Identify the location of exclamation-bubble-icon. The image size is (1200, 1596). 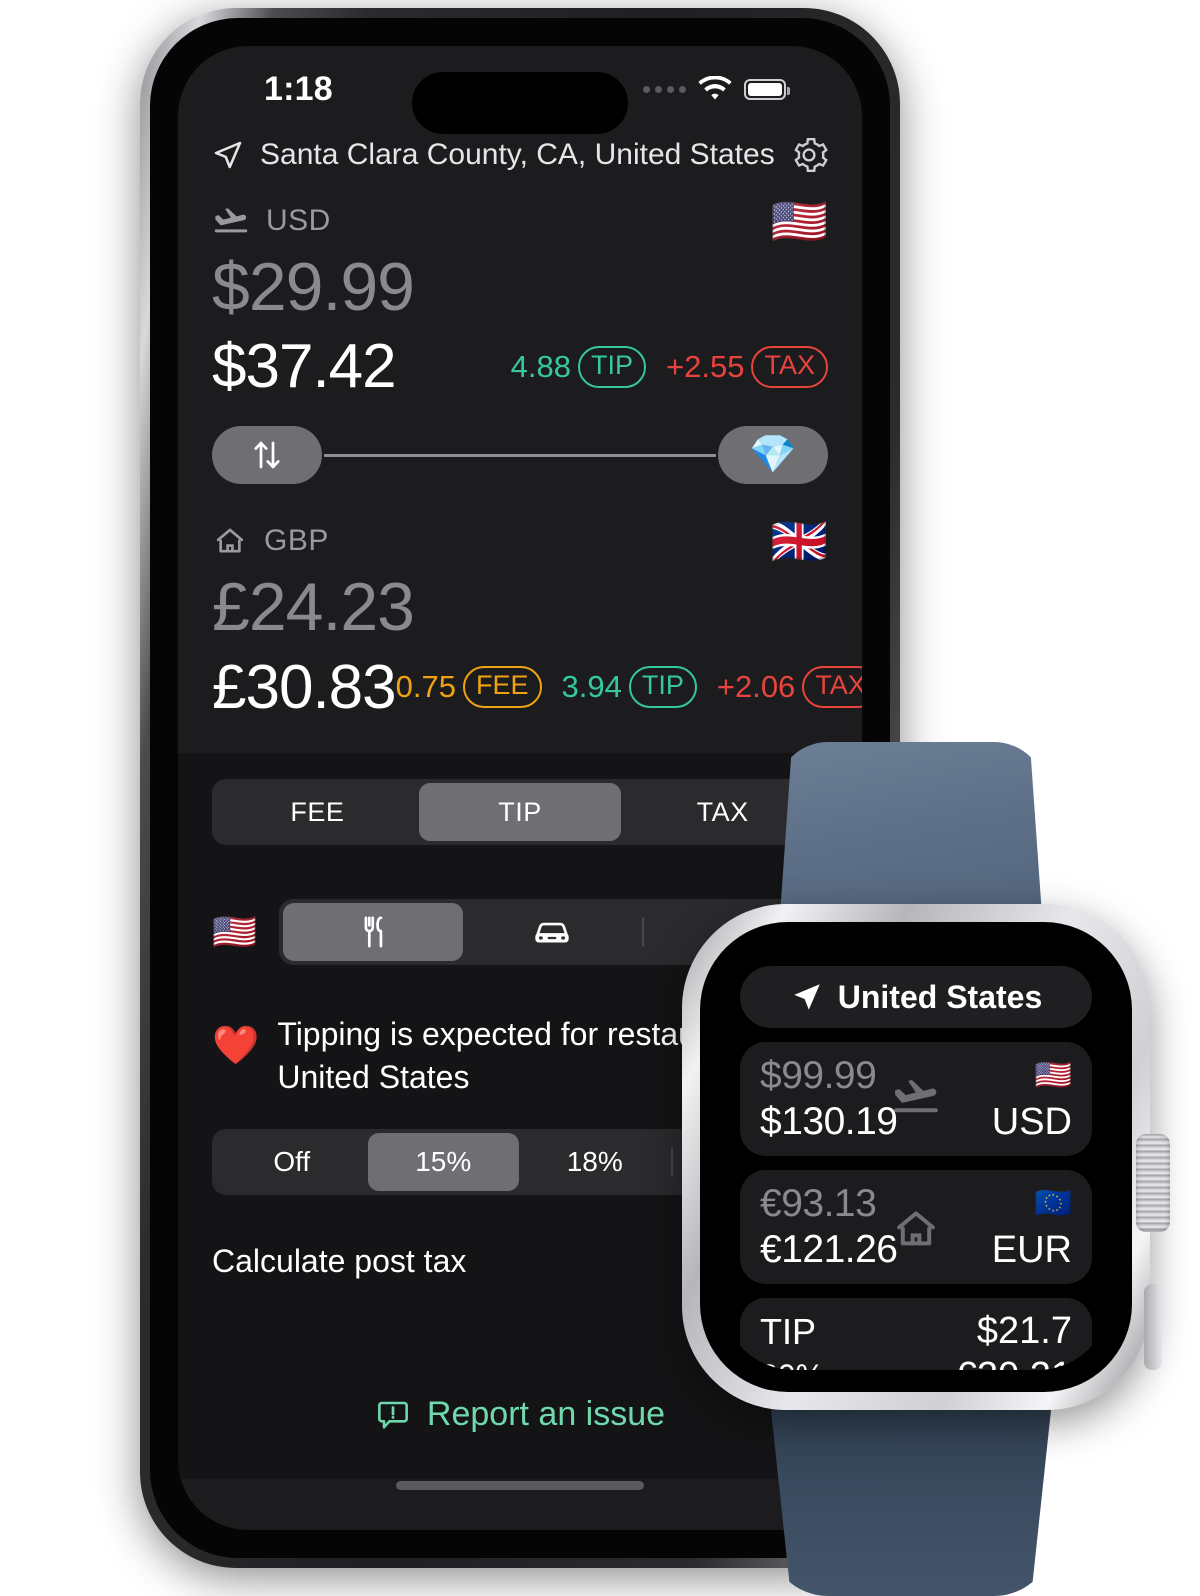
(393, 1415).